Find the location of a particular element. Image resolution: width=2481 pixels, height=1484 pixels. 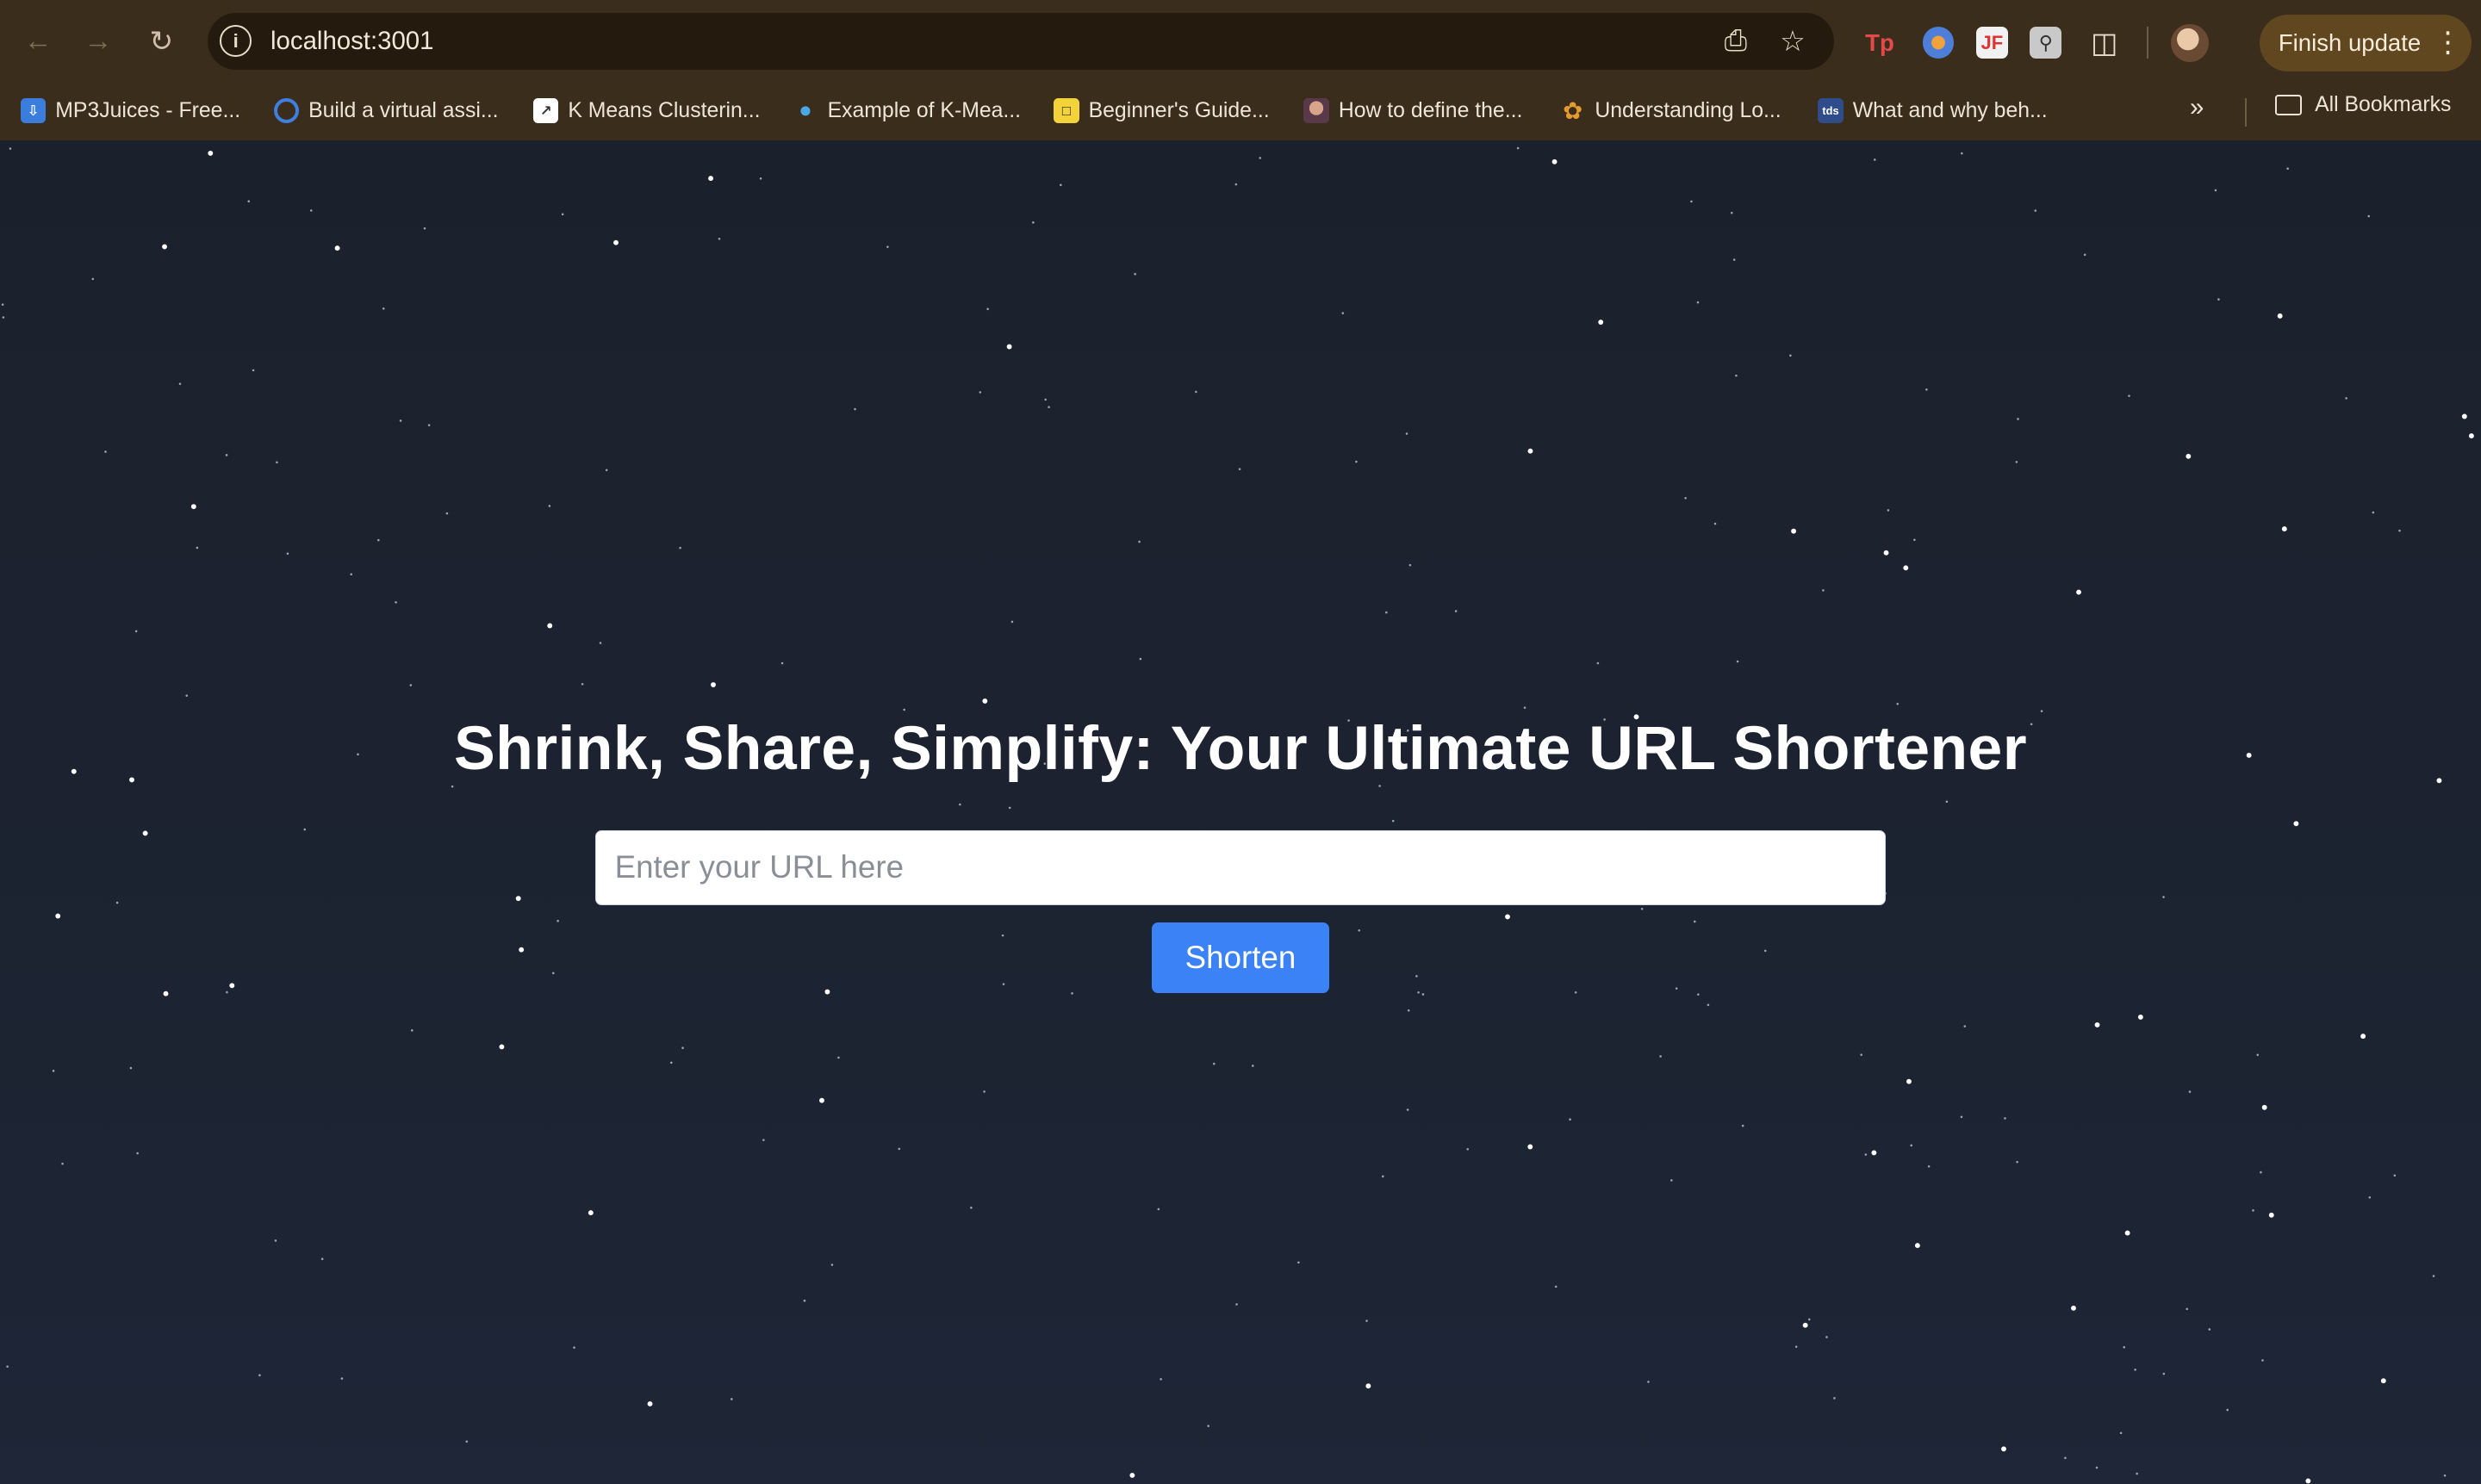

reload-button: ↻ is located at coordinates (161, 41).